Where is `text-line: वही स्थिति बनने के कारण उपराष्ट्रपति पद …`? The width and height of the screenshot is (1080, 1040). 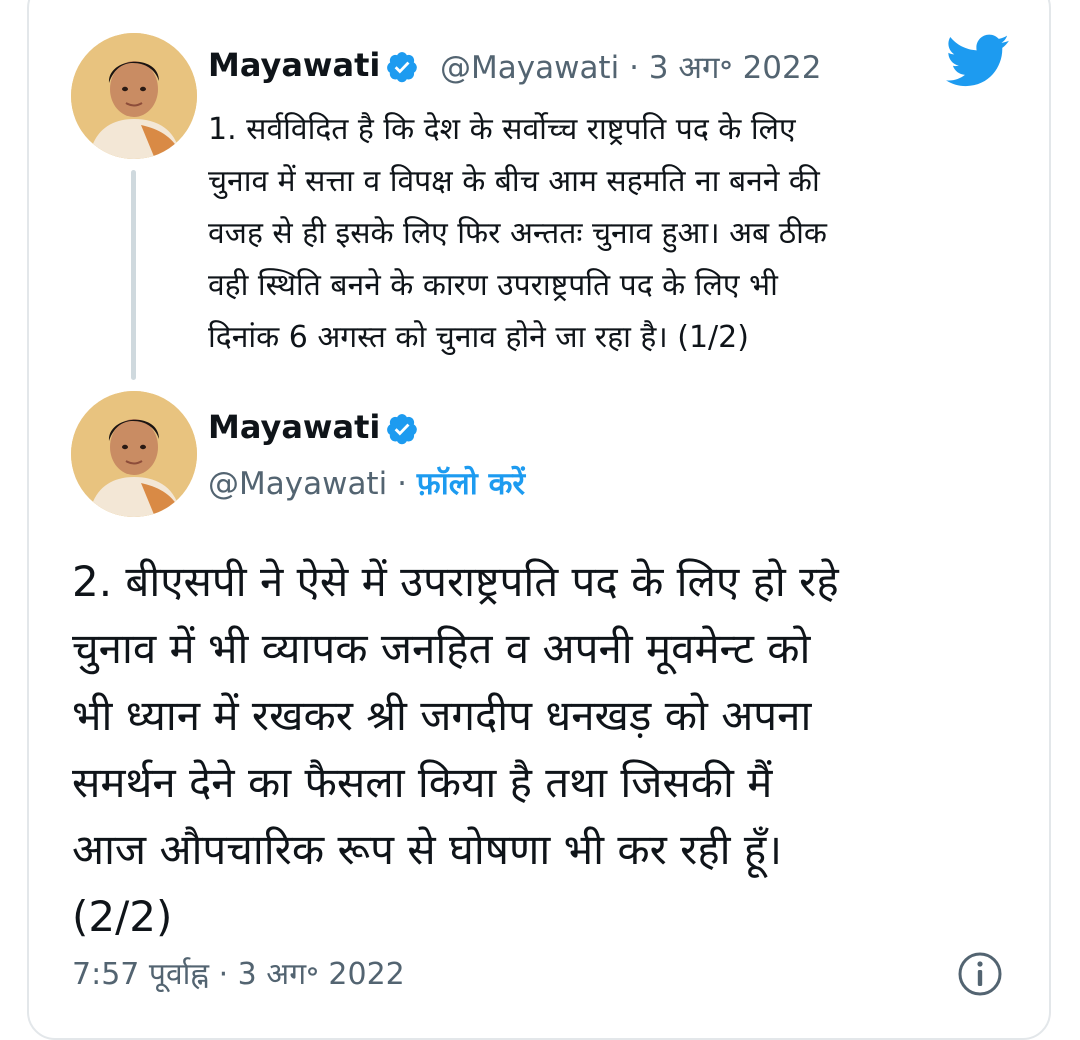 text-line: वही स्थिति बनने के कारण उपराष्ट्रपति पद … is located at coordinates (493, 285).